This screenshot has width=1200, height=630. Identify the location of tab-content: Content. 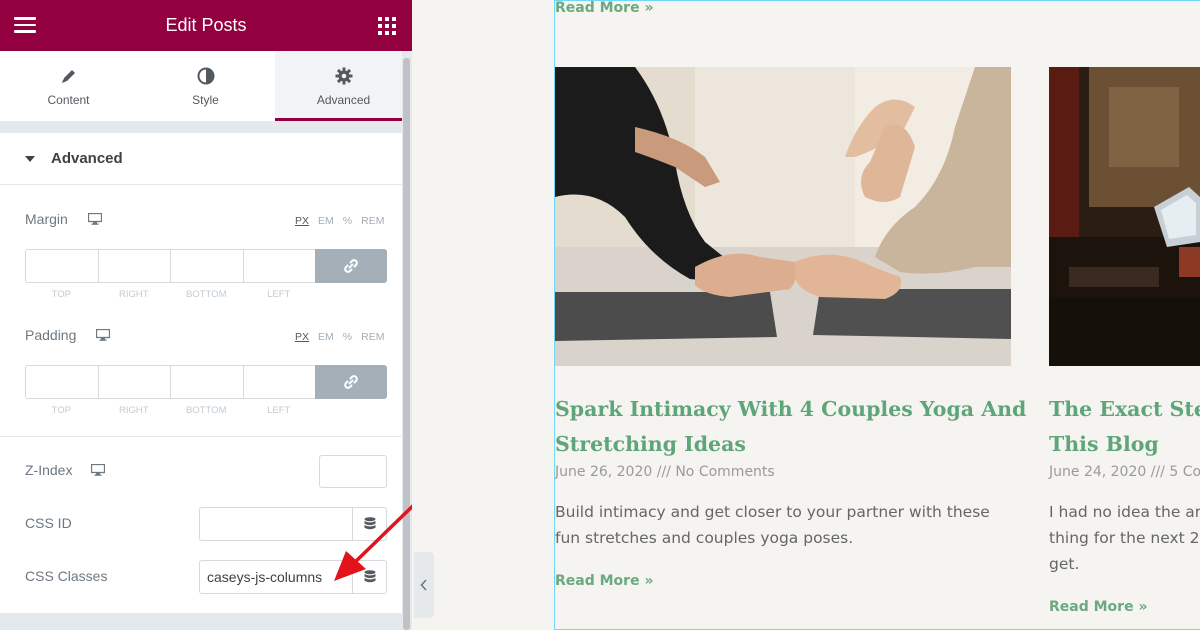
(68, 86).